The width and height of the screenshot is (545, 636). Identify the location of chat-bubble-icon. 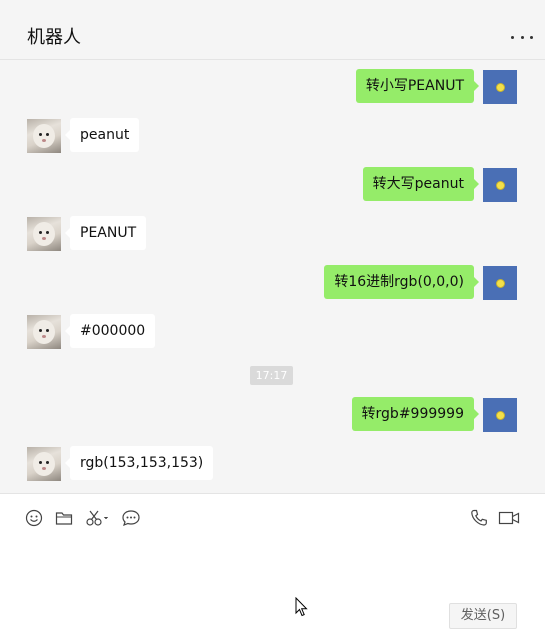
(131, 518).